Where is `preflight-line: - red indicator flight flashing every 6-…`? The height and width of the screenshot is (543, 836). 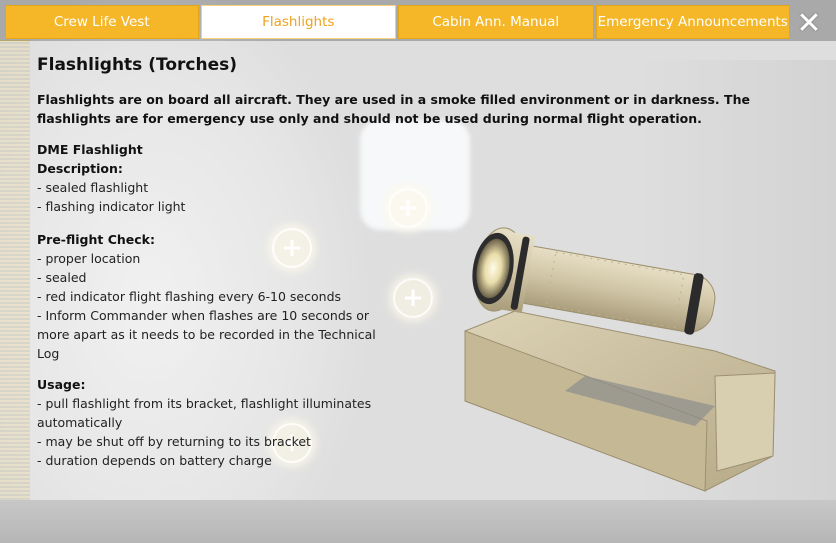
preflight-line: - red indicator flight flashing every 6-… is located at coordinates (189, 296).